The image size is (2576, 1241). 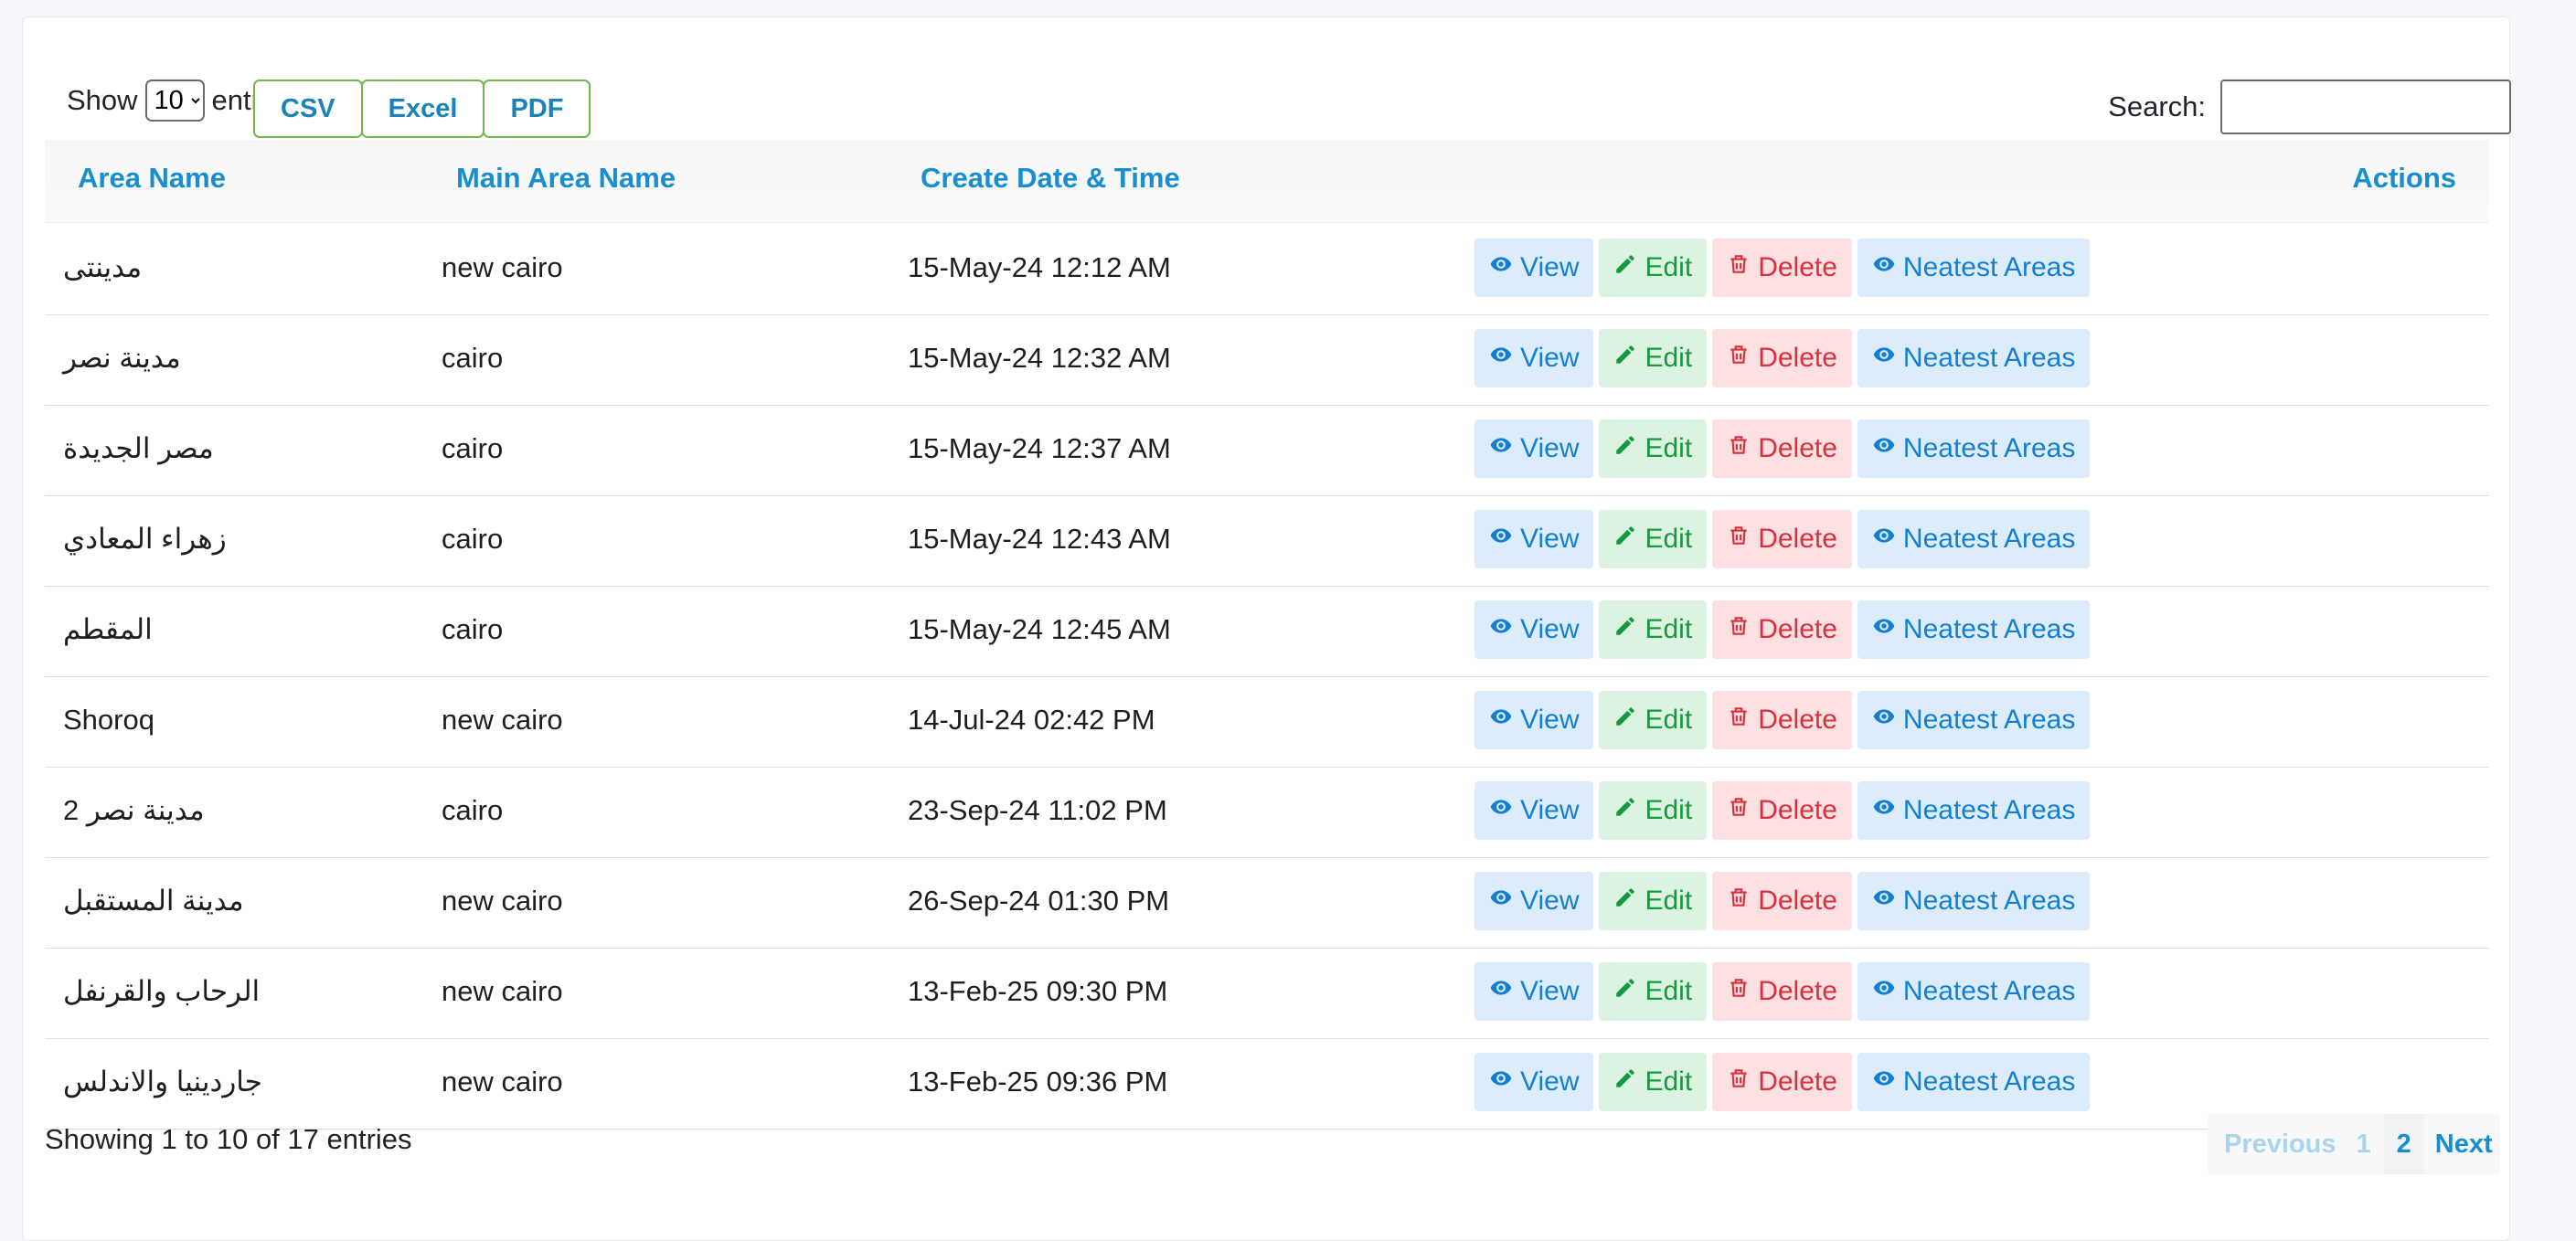 I want to click on area-name-cell: جاردينيا والاندلس, so click(x=162, y=1082).